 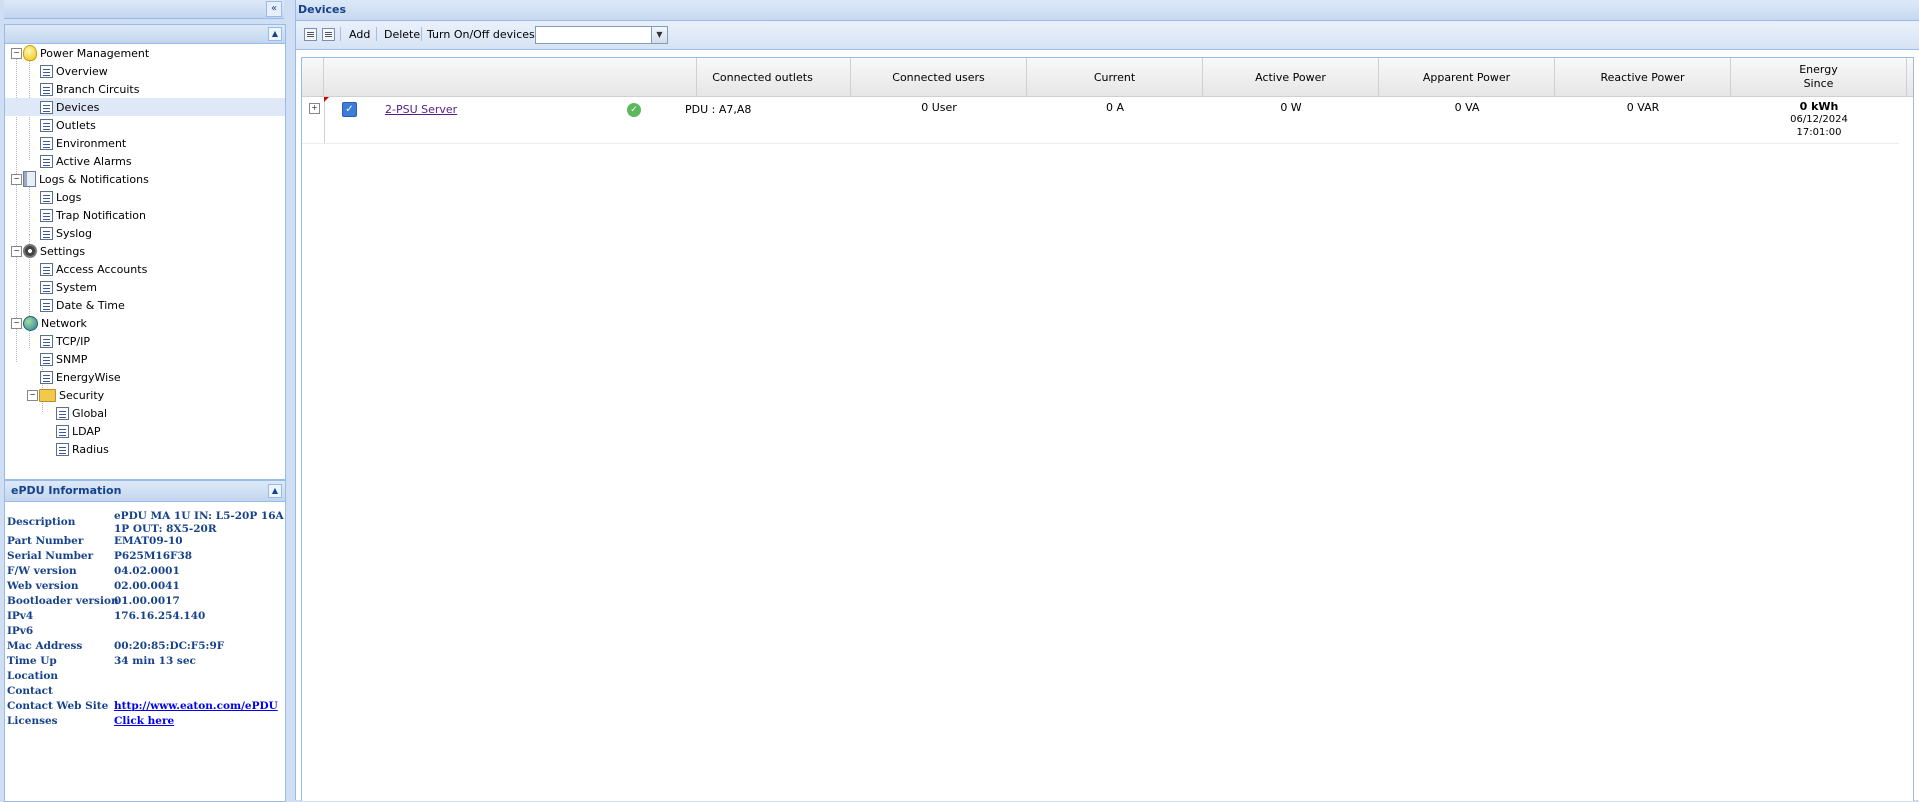 What do you see at coordinates (20, 616) in the screenshot?
I see `info-key: IPv4` at bounding box center [20, 616].